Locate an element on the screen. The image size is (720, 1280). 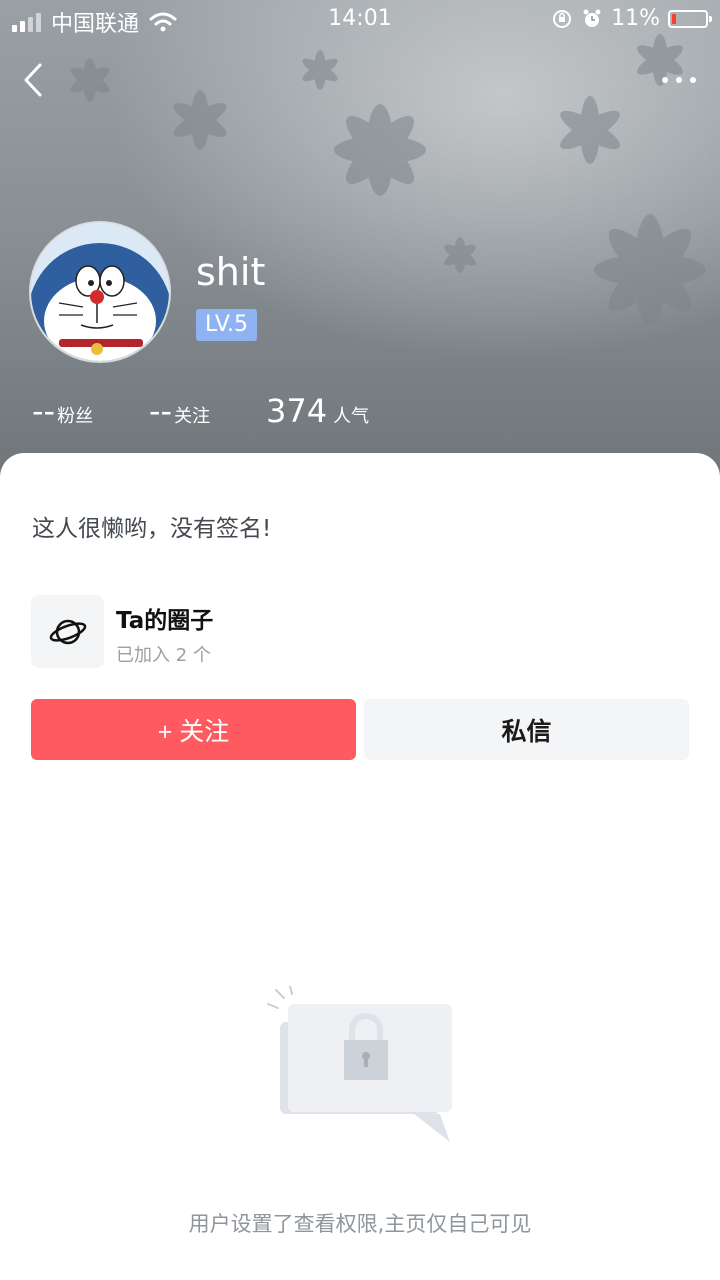
stat-fans: -- 粉丝 is located at coordinates (62, 411).